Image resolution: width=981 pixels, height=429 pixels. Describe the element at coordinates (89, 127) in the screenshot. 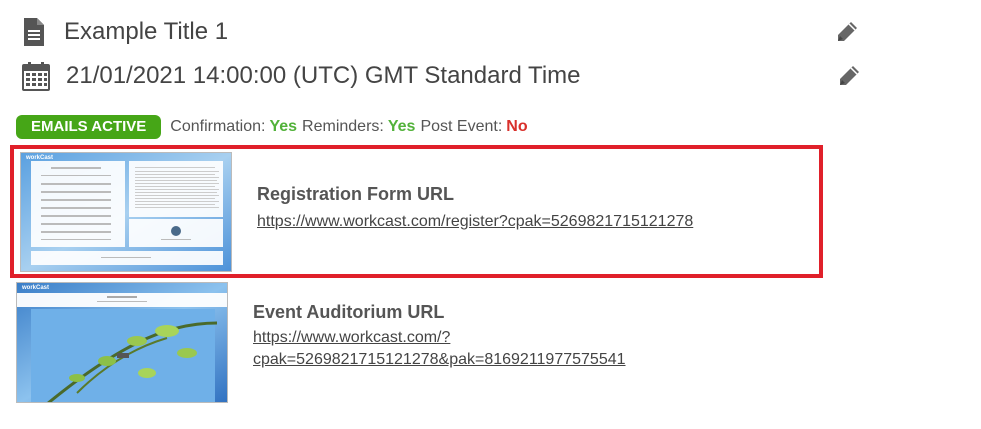

I see `emails-active-badge: EMAILS ACTIVE` at that location.